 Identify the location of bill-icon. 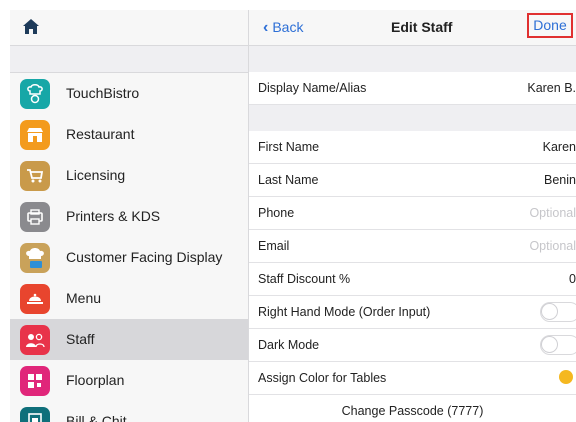
(35, 414).